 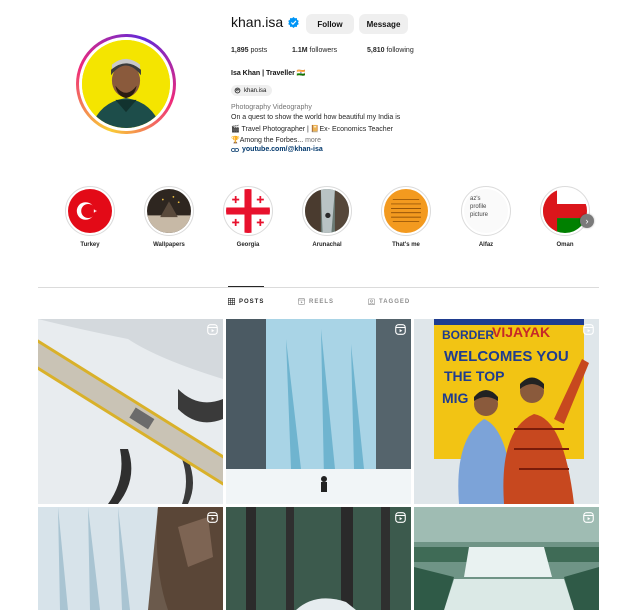 I want to click on turkey-flag-icon, so click(x=90, y=211).